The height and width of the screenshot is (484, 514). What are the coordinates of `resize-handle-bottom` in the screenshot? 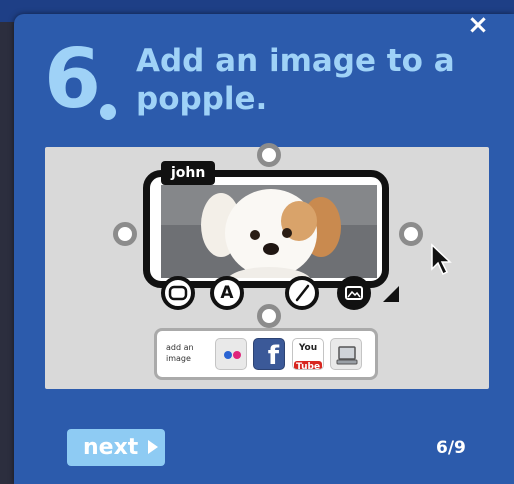 It's located at (269, 316).